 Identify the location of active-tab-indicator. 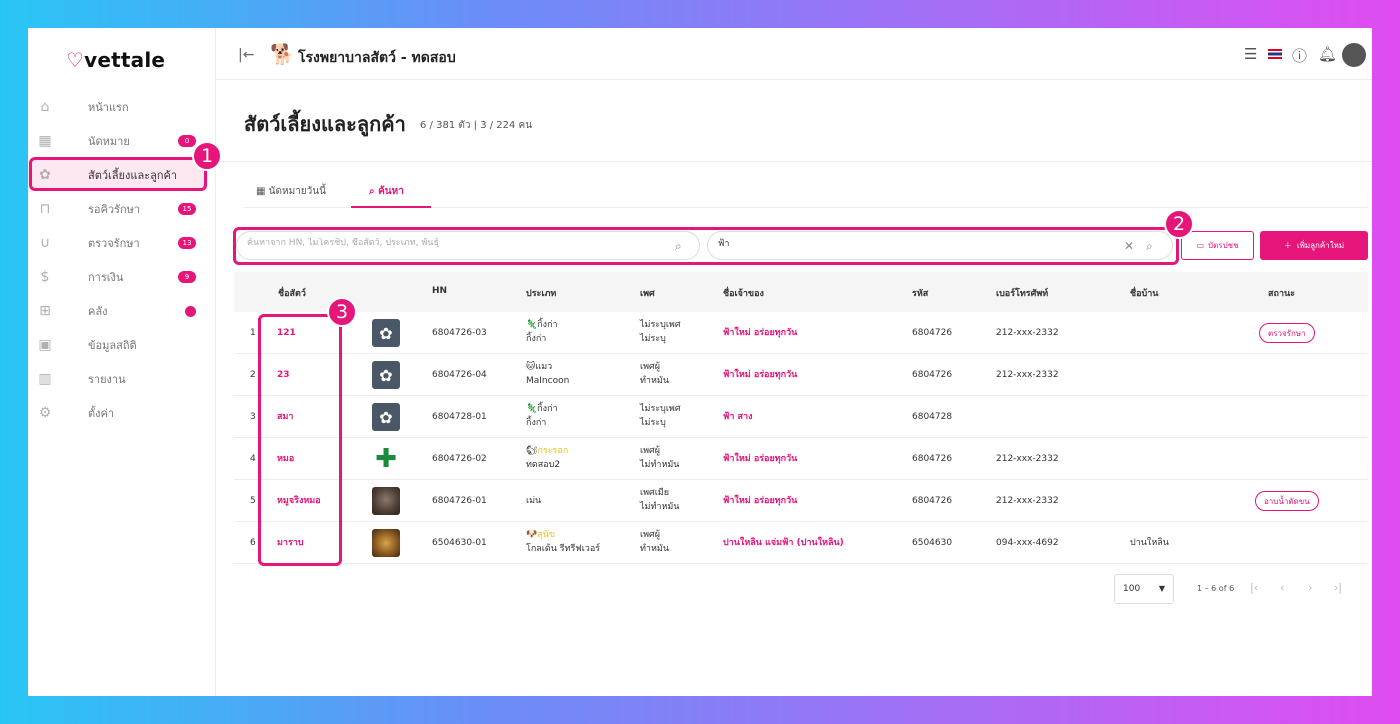
(391, 207).